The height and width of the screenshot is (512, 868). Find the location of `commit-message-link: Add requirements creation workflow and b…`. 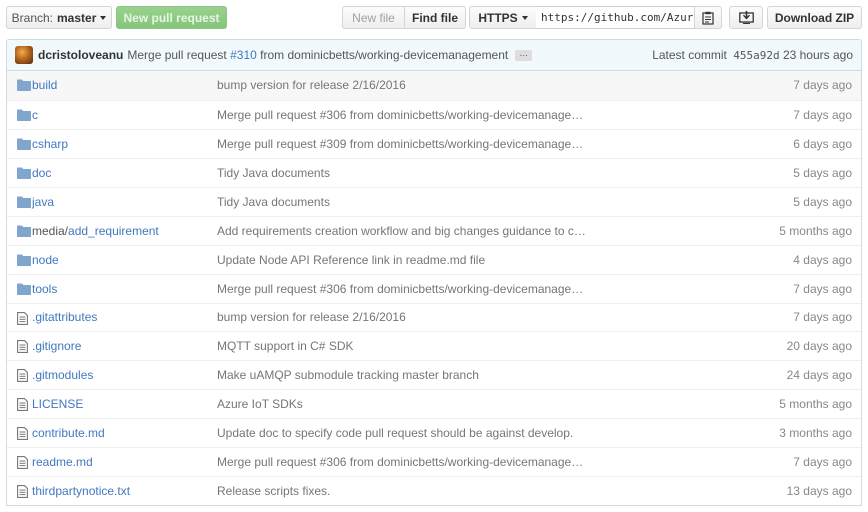

commit-message-link: Add requirements creation workflow and b… is located at coordinates (404, 231).